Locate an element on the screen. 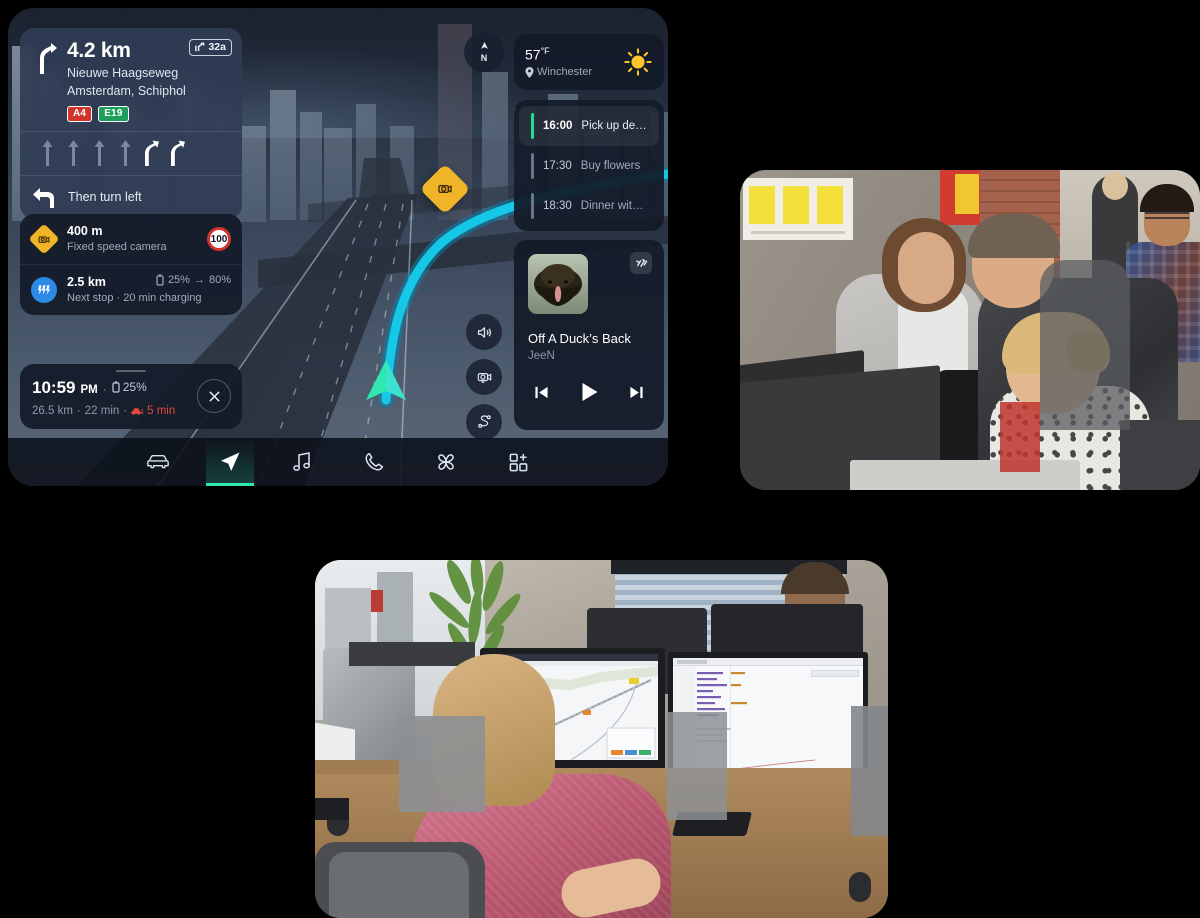 This screenshot has width=1200, height=918. track-title: Off A Duck’s Back is located at coordinates (579, 338).